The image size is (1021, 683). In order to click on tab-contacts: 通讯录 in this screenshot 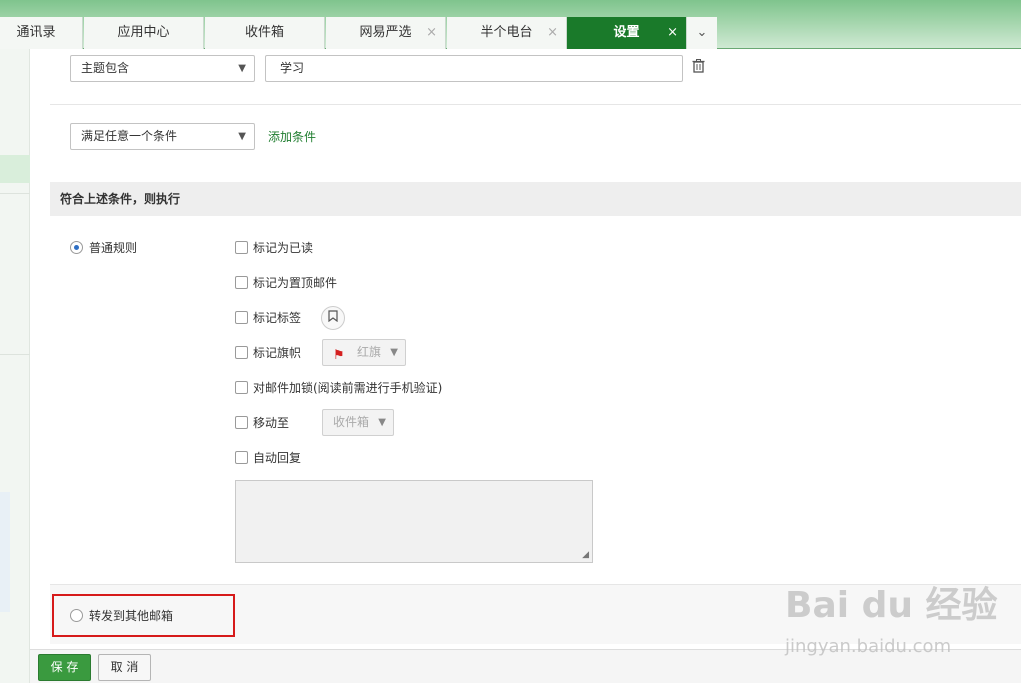, I will do `click(41, 33)`.